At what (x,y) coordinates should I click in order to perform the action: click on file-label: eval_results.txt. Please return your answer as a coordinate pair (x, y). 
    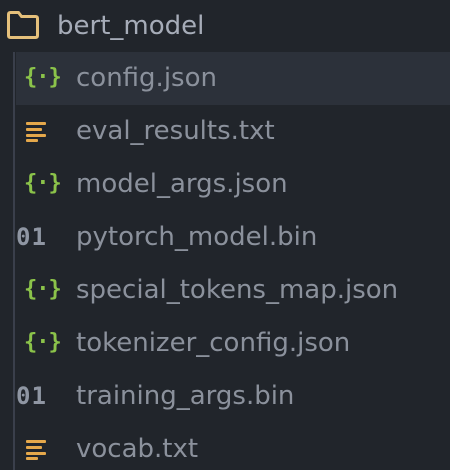
    Looking at the image, I should click on (175, 131).